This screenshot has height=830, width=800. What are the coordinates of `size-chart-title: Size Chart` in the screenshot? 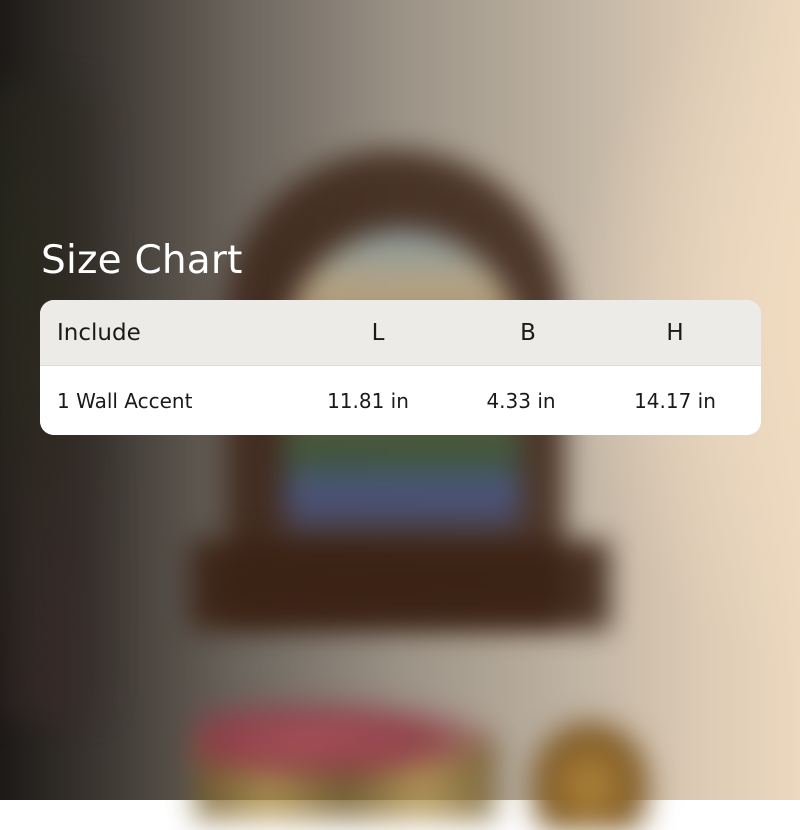 It's located at (142, 260).